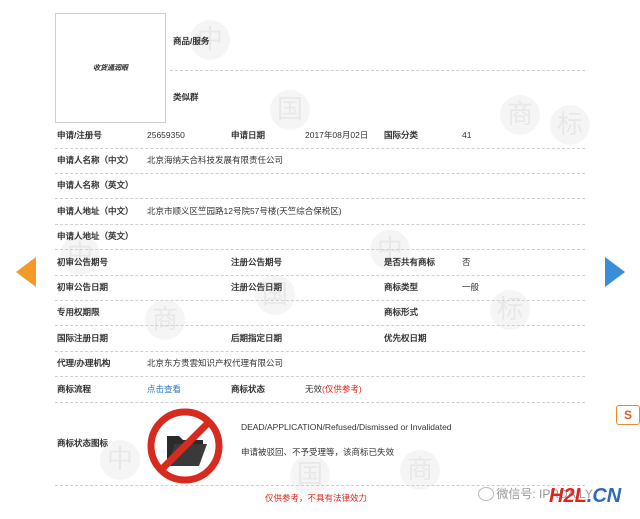 This screenshot has height=519, width=640. I want to click on info-row-reg-no: 申请/注册号 25659350 申请日期 2017年08月02日 国际分类 41, so click(320, 136).